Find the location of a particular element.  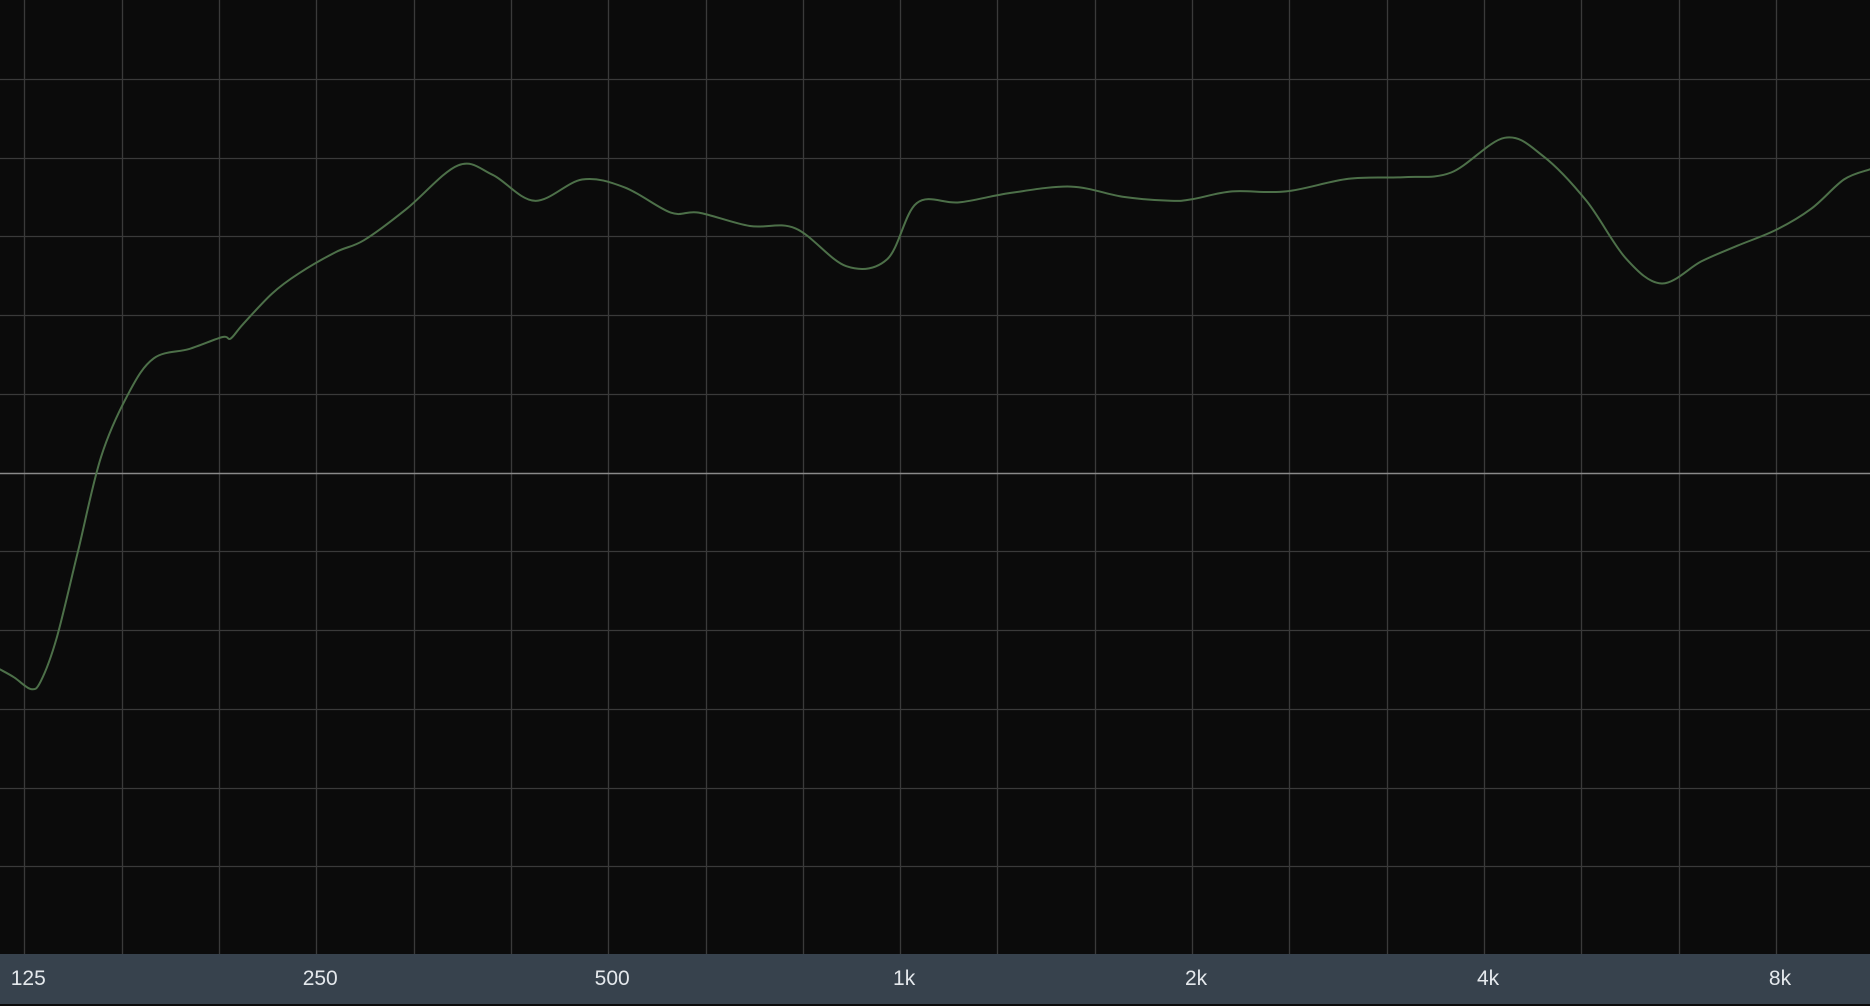

x-tick-label-2k: 2k is located at coordinates (1196, 978).